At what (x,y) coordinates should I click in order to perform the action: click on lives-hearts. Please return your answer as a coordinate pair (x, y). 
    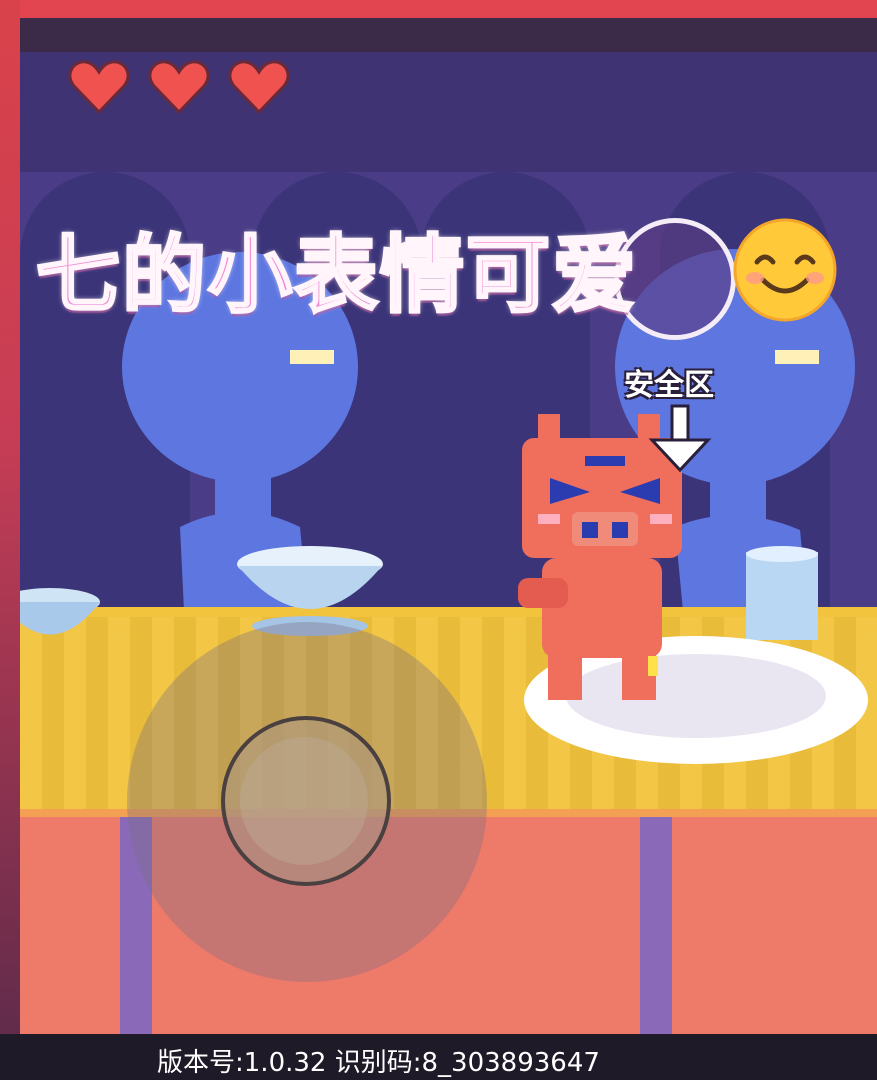
    Looking at the image, I should click on (179, 87).